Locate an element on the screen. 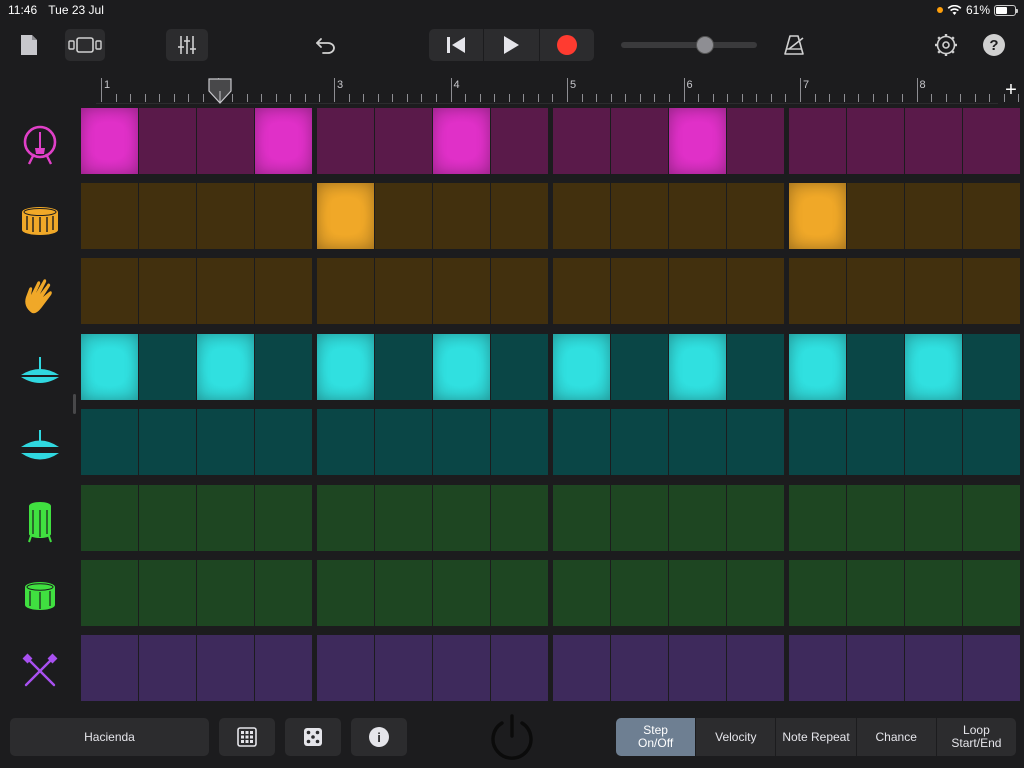 This screenshot has height=768, width=1024. record-button is located at coordinates (567, 45).